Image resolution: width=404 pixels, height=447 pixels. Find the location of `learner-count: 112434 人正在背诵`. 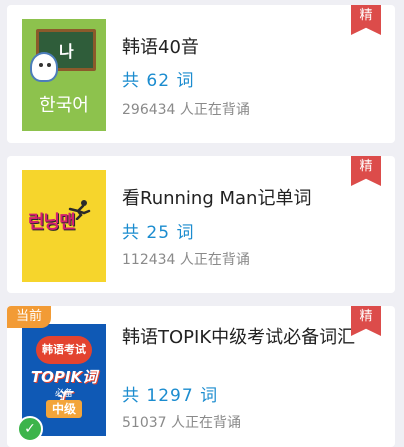

learner-count: 112434 人正在背诵 is located at coordinates (186, 260).